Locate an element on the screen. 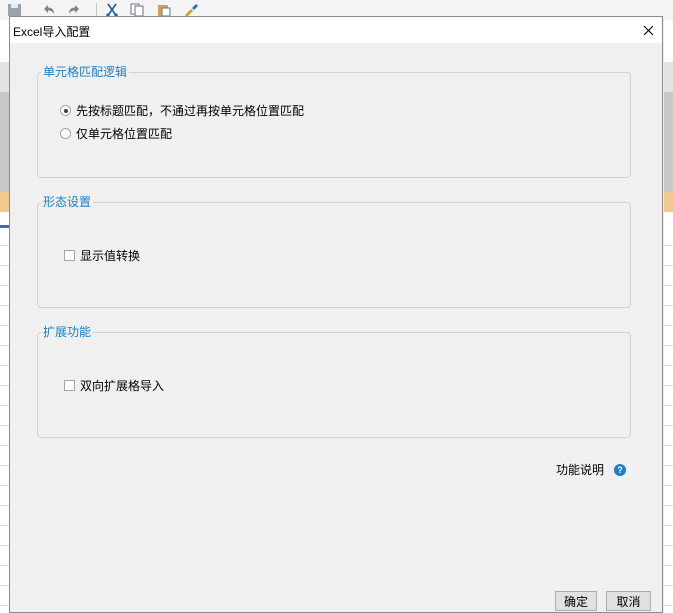 This screenshot has width=673, height=613. format-painter-icon is located at coordinates (191, 10).